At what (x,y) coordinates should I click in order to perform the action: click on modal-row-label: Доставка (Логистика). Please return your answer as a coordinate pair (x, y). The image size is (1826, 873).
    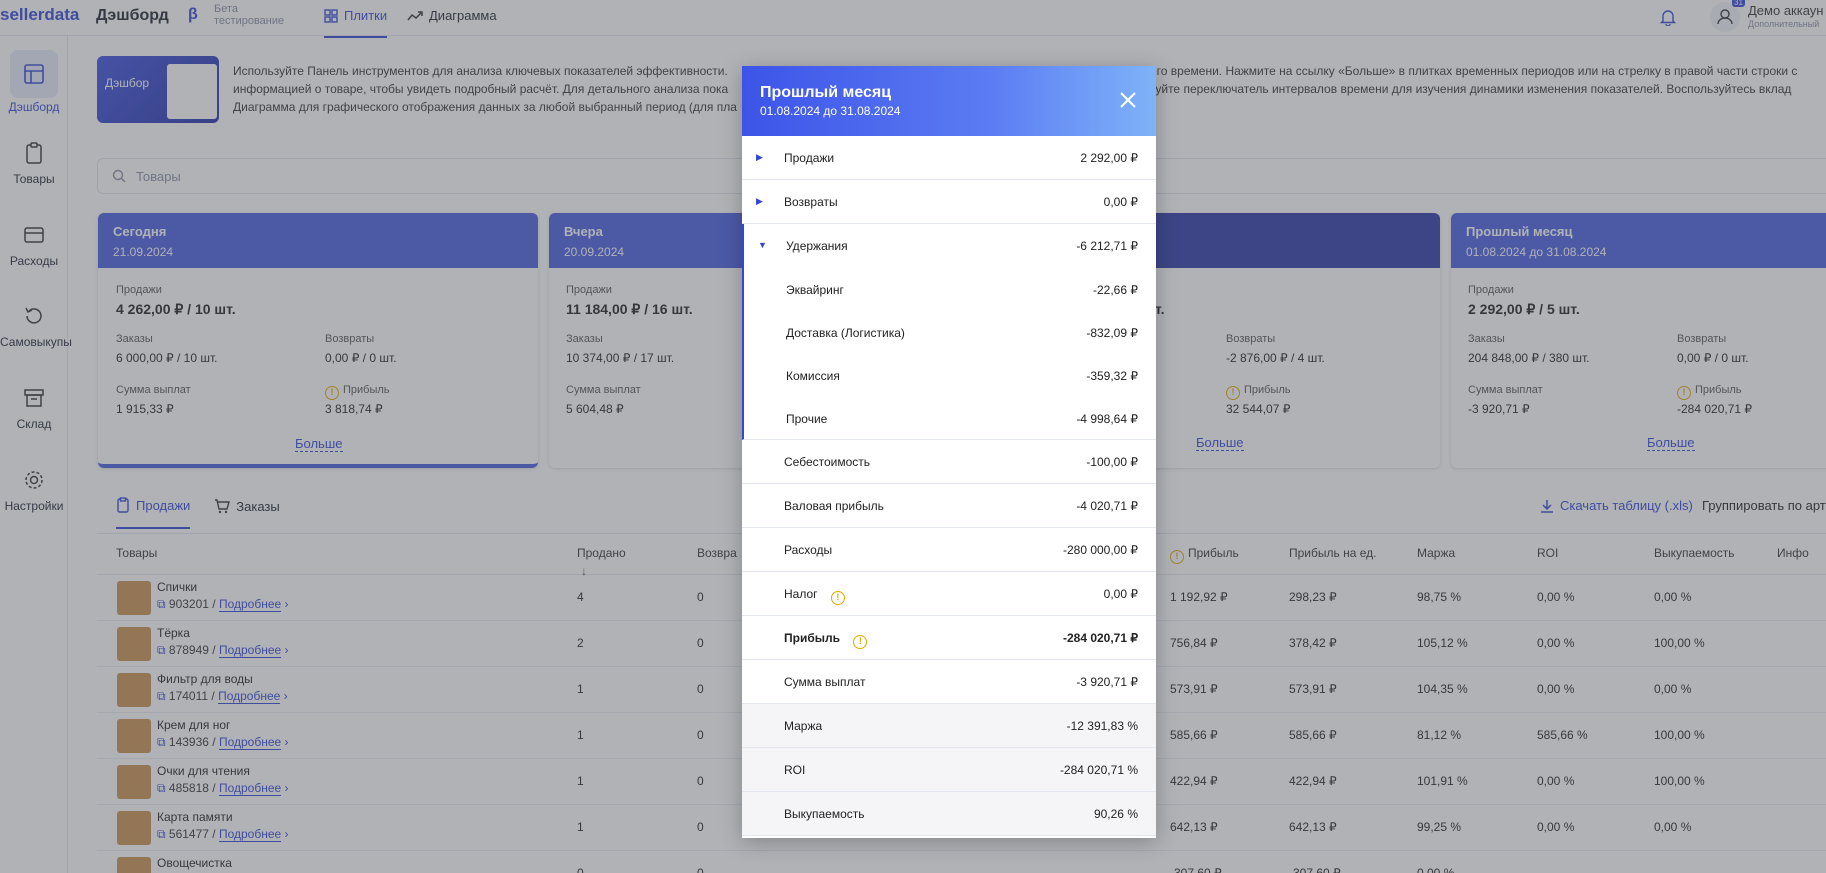
    Looking at the image, I should click on (845, 333).